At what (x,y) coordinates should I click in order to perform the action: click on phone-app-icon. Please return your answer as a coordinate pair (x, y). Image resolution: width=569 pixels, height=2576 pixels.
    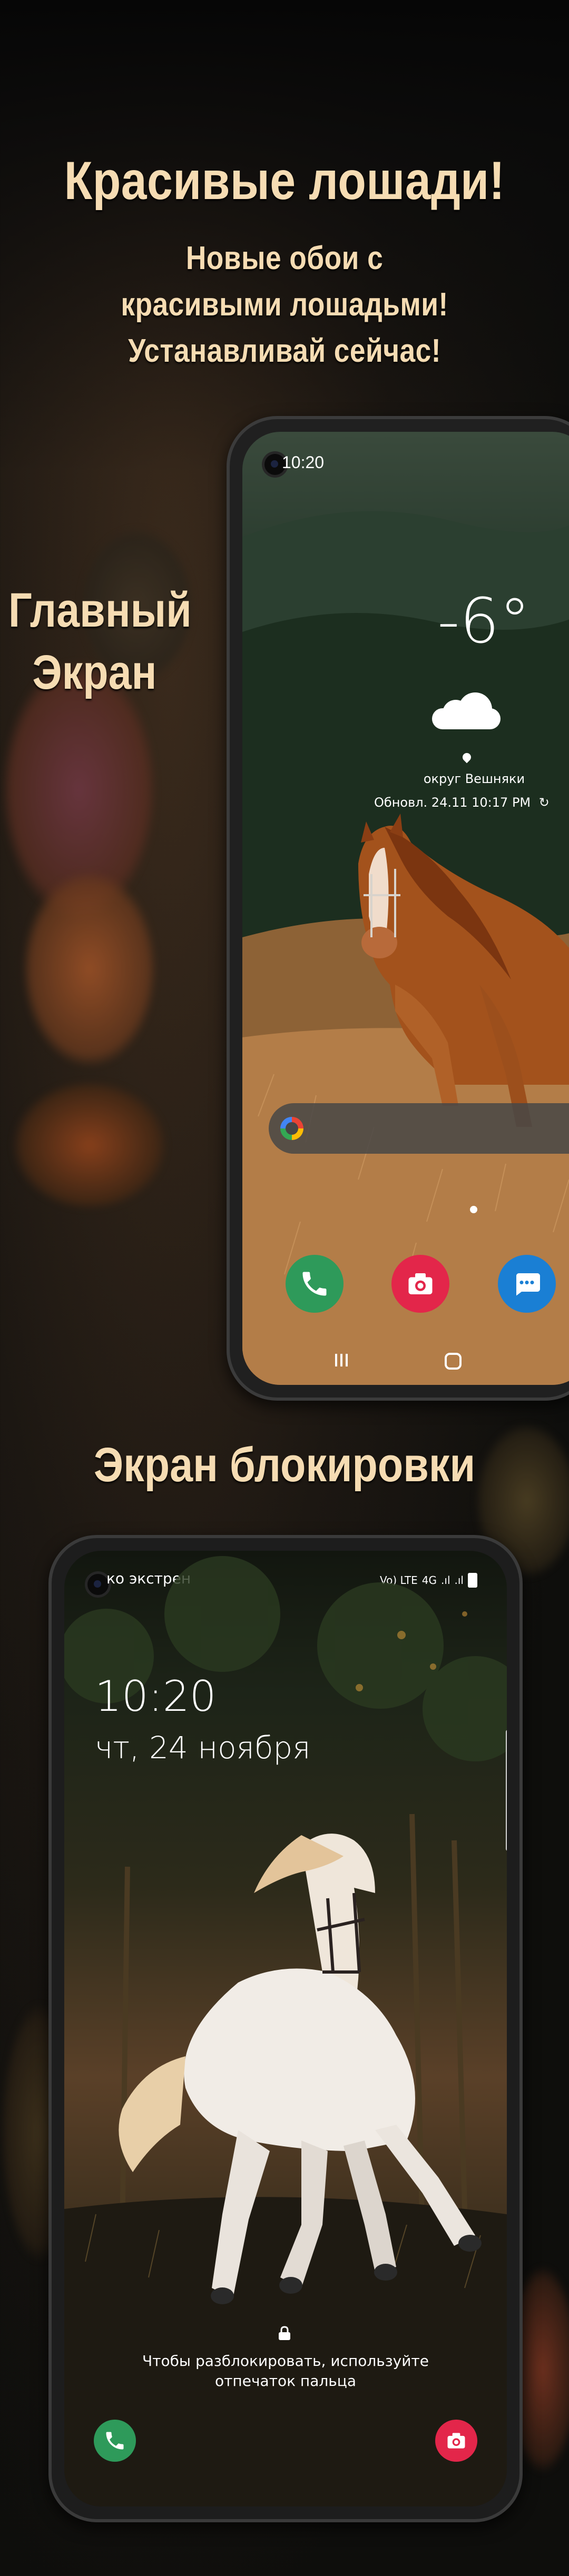
    Looking at the image, I should click on (315, 1284).